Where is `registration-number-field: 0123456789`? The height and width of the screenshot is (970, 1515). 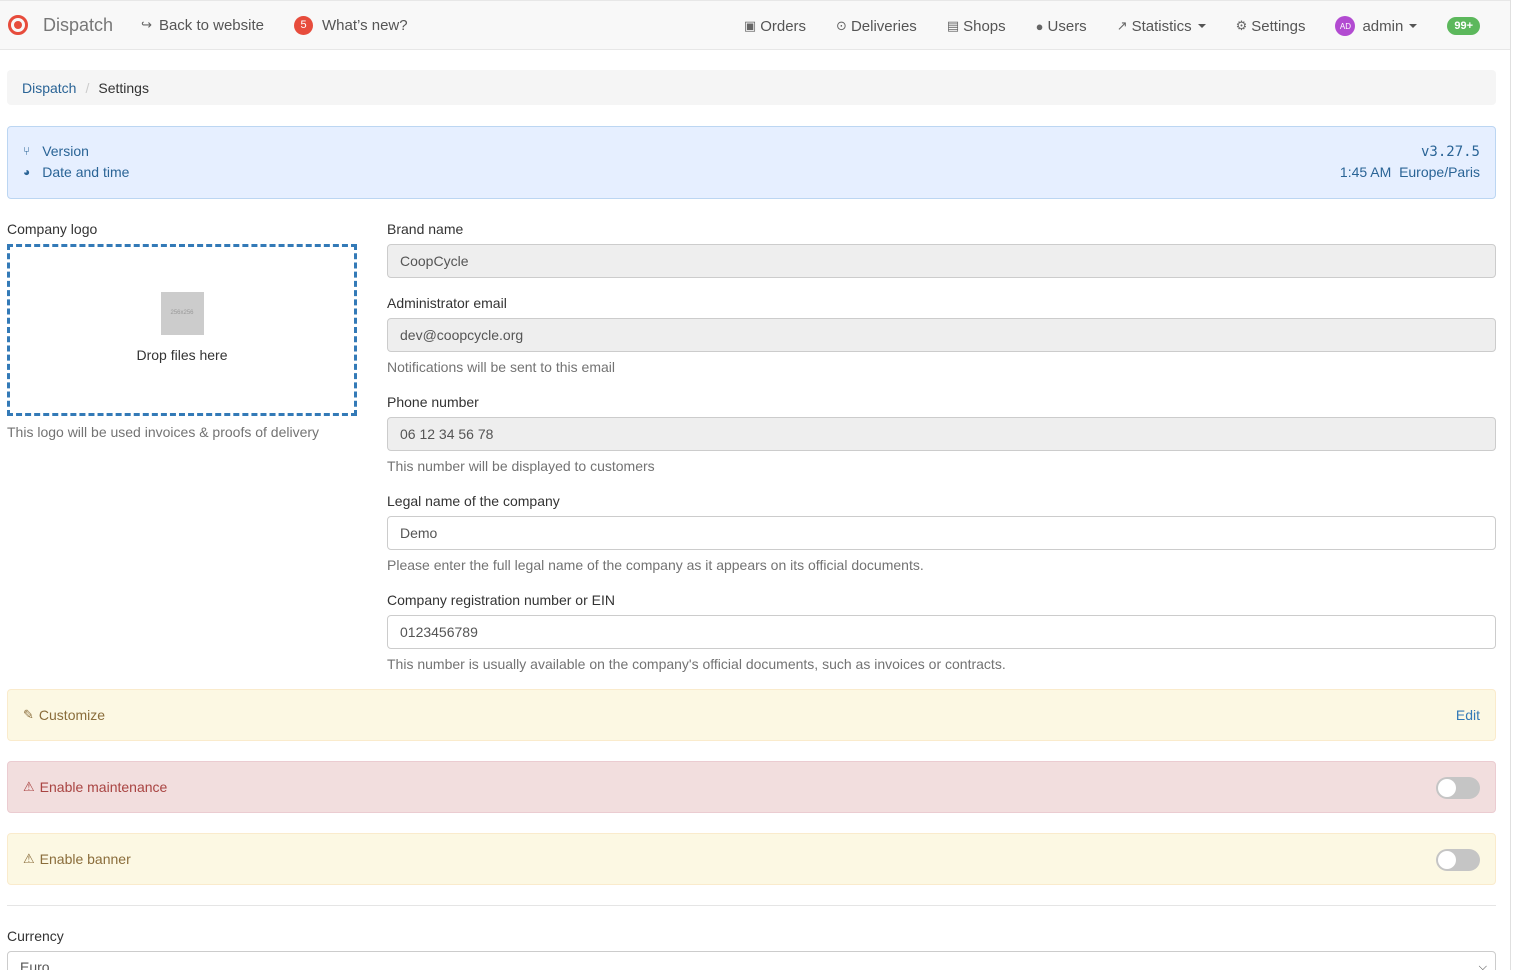 registration-number-field: 0123456789 is located at coordinates (941, 632).